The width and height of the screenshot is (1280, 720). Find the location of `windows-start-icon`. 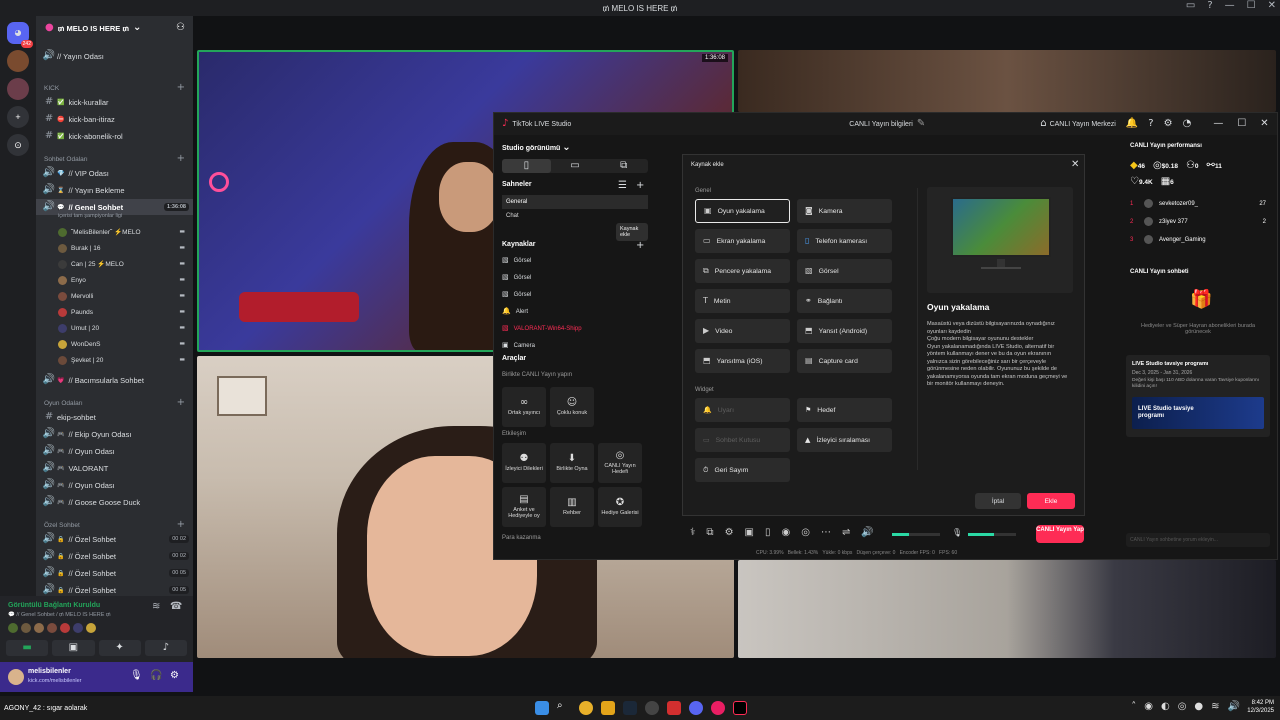

windows-start-icon is located at coordinates (542, 708).